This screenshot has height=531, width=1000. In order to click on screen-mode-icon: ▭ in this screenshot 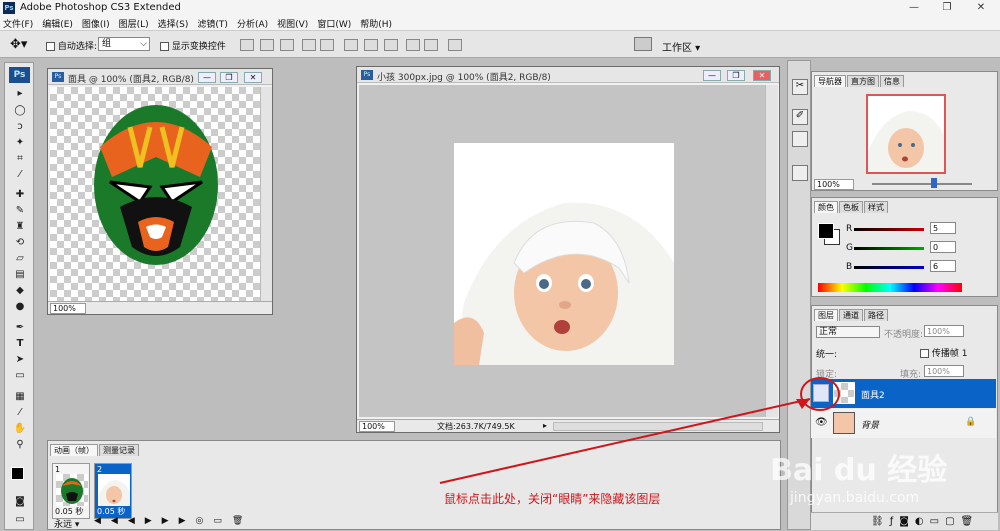, I will do `click(20, 519)`.